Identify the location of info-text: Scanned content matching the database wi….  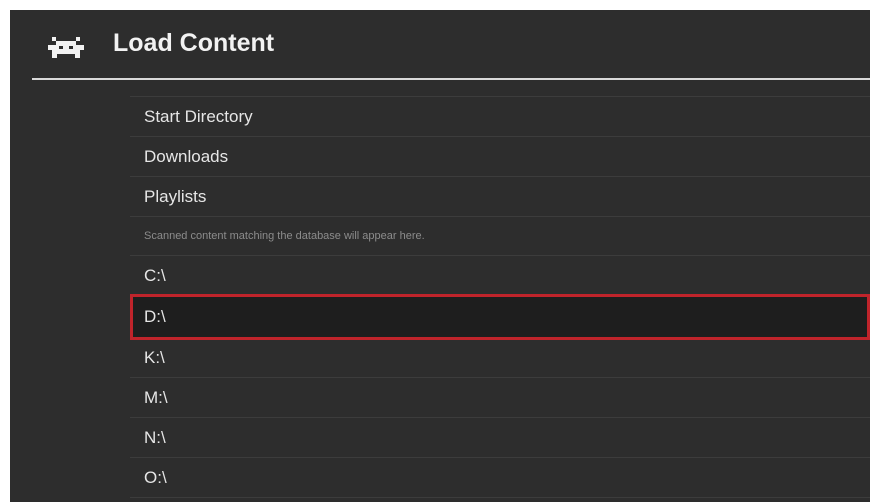
(500, 236).